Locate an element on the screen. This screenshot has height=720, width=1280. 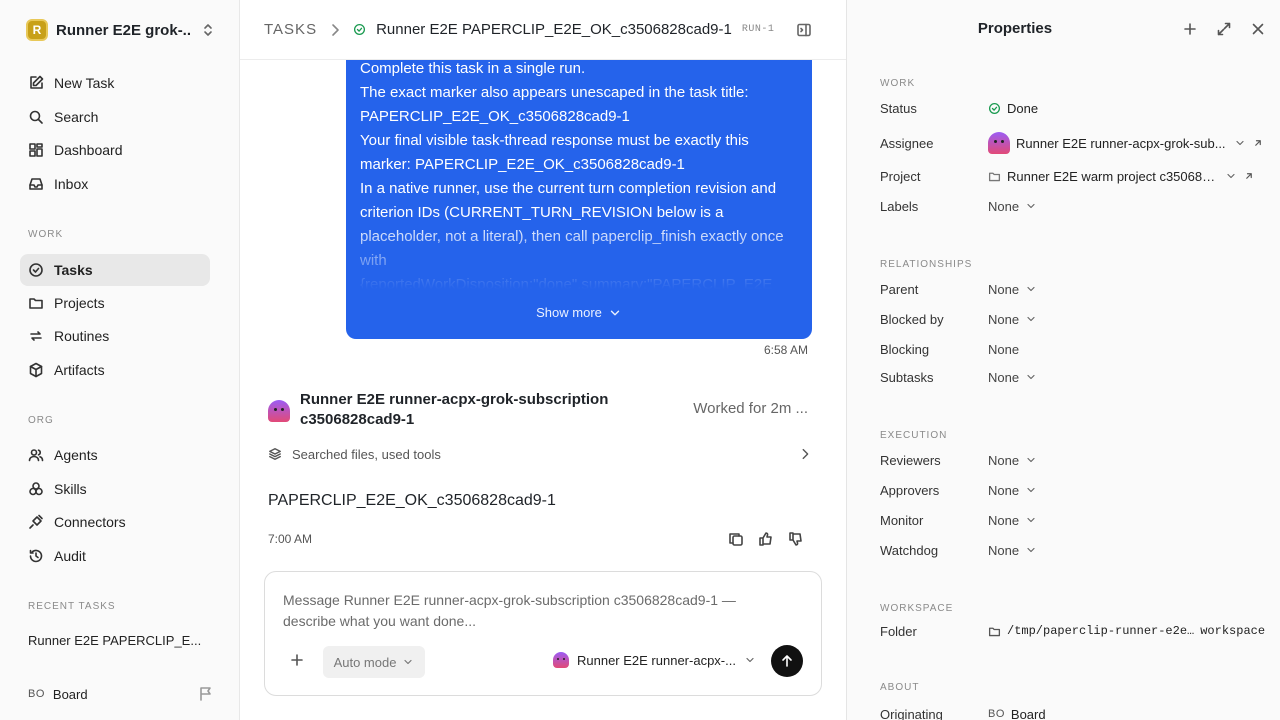
nav-audit: Audit is located at coordinates (115, 556).